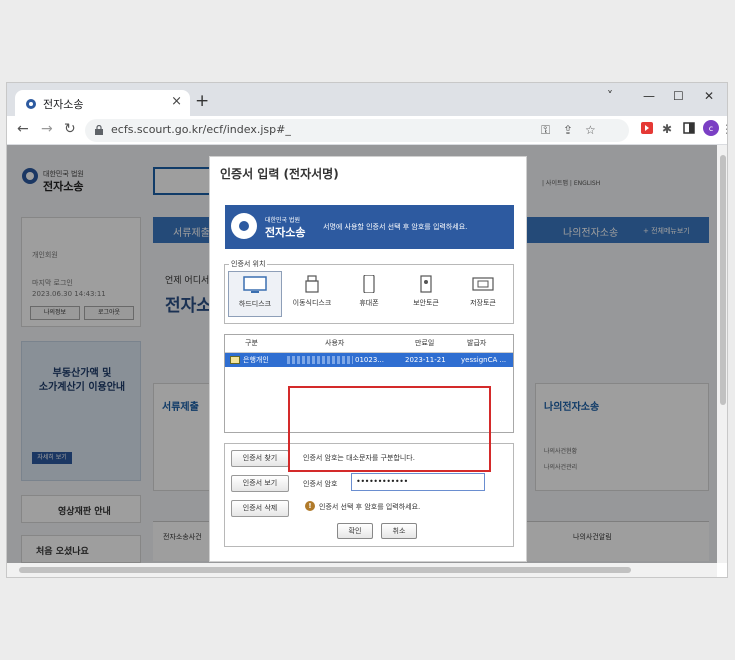 The width and height of the screenshot is (735, 660). I want to click on cert-expiry: 2023-11-21, so click(425, 360).